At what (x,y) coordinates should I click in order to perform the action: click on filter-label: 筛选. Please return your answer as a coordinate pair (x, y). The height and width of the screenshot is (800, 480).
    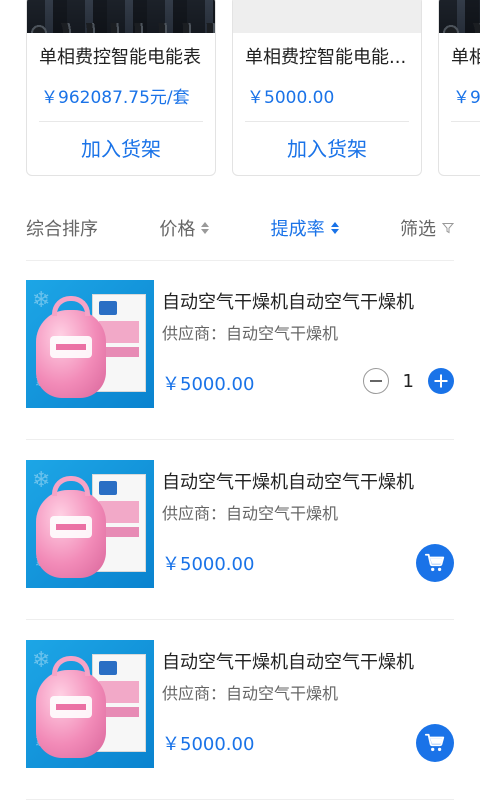
    Looking at the image, I should click on (417, 229).